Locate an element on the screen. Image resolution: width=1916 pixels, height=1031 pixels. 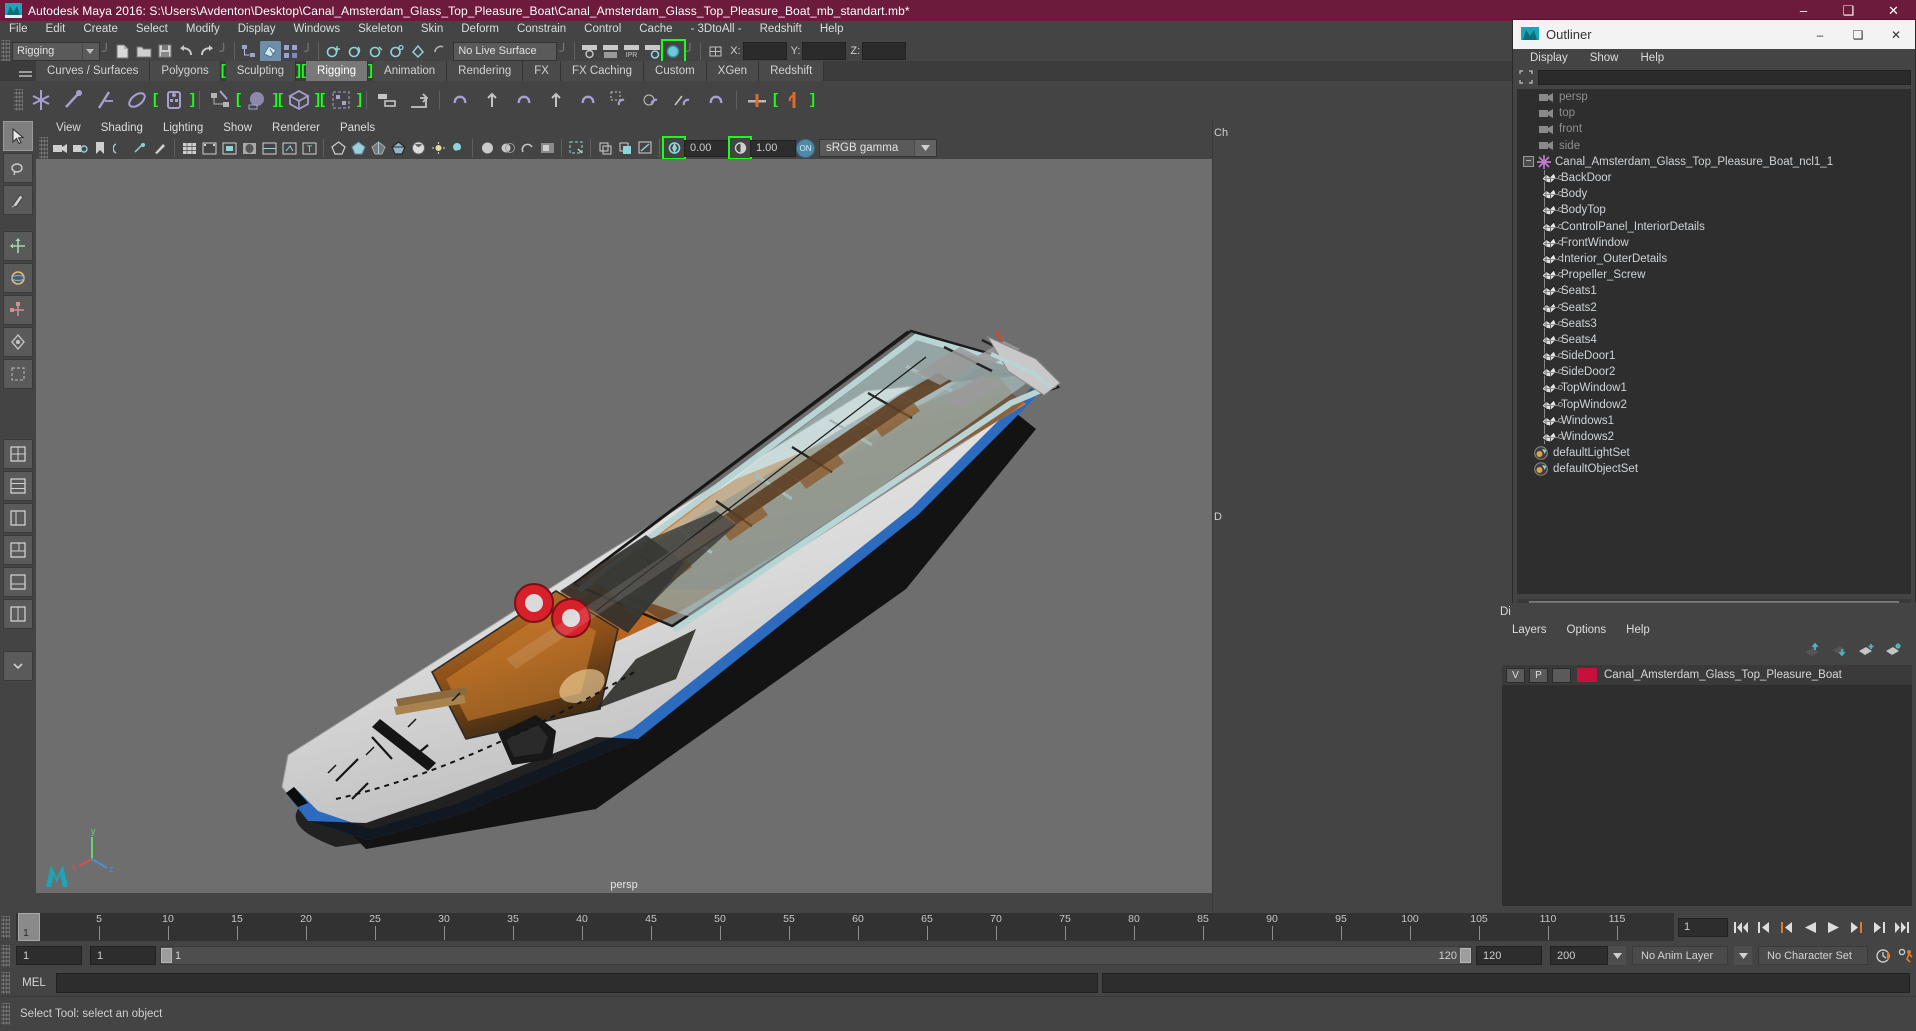
aim-constraint-up-icon is located at coordinates (492, 100).